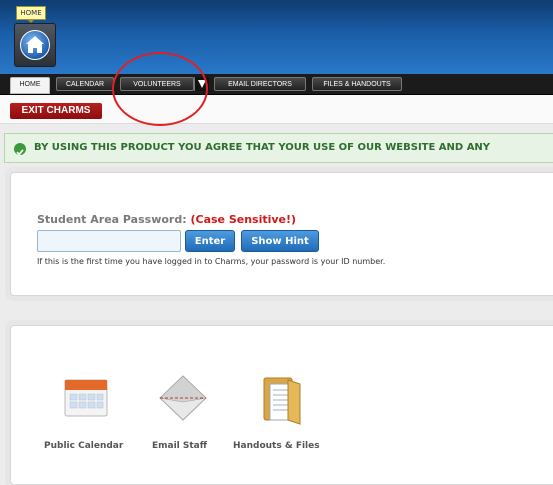 The width and height of the screenshot is (553, 485). I want to click on home-button, so click(35, 45).